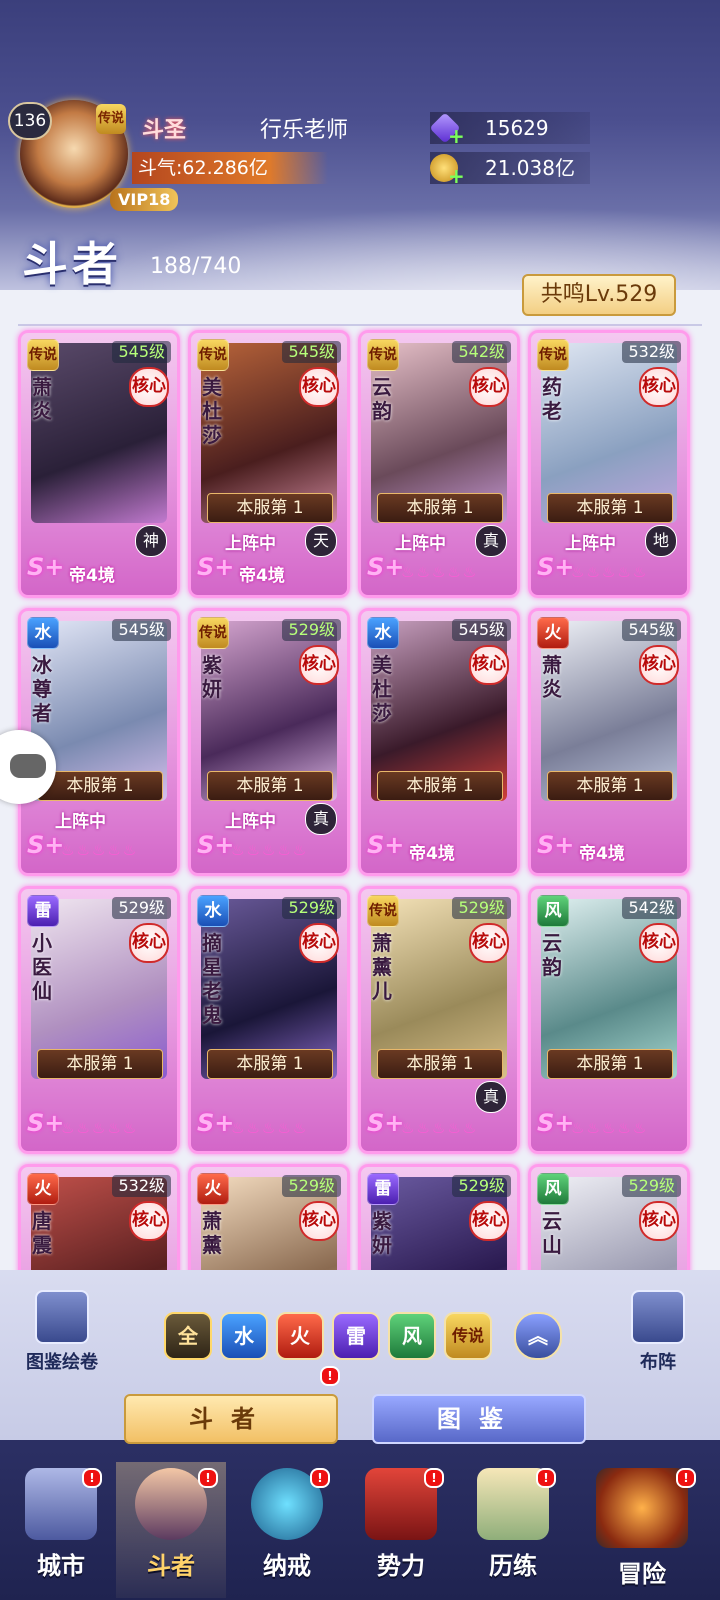 The image size is (720, 1600). I want to click on adventure-alert-icon: !, so click(686, 1478).